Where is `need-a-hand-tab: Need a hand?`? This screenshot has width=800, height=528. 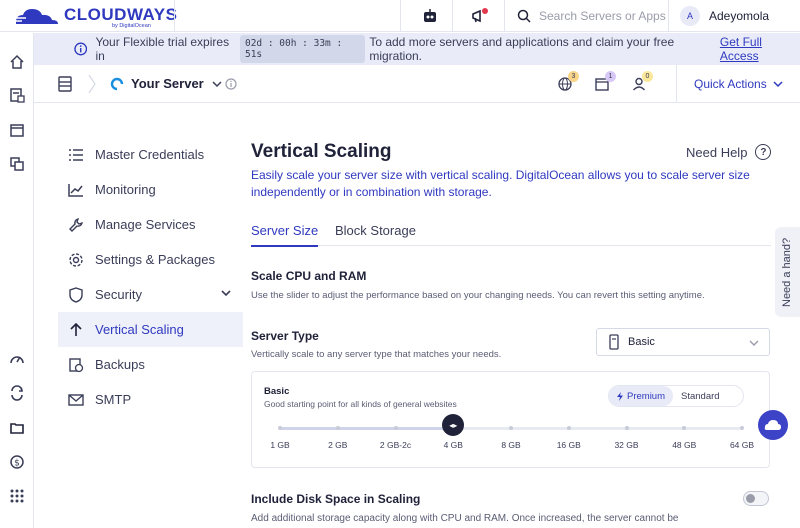
need-a-hand-tab: Need a hand? is located at coordinates (787, 272).